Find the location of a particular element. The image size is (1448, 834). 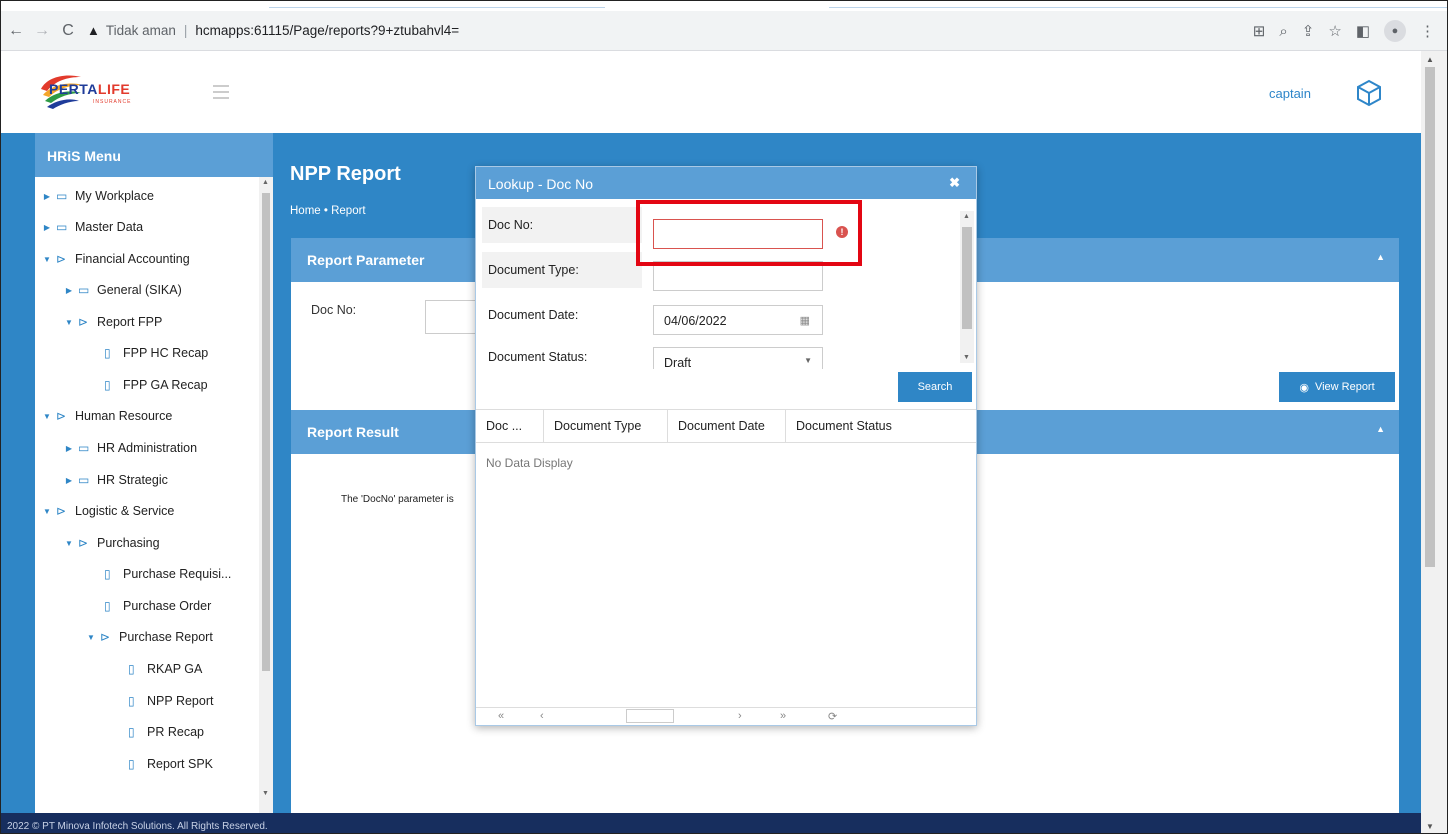

profile-avatar: ● is located at coordinates (1395, 31).